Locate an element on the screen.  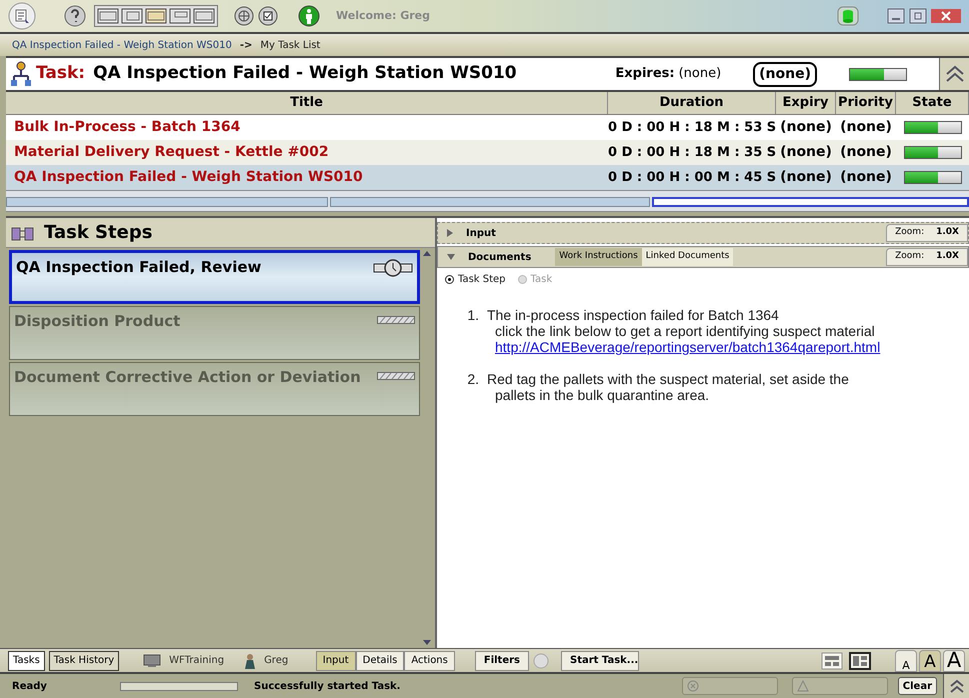
minimize-icon is located at coordinates (896, 16).